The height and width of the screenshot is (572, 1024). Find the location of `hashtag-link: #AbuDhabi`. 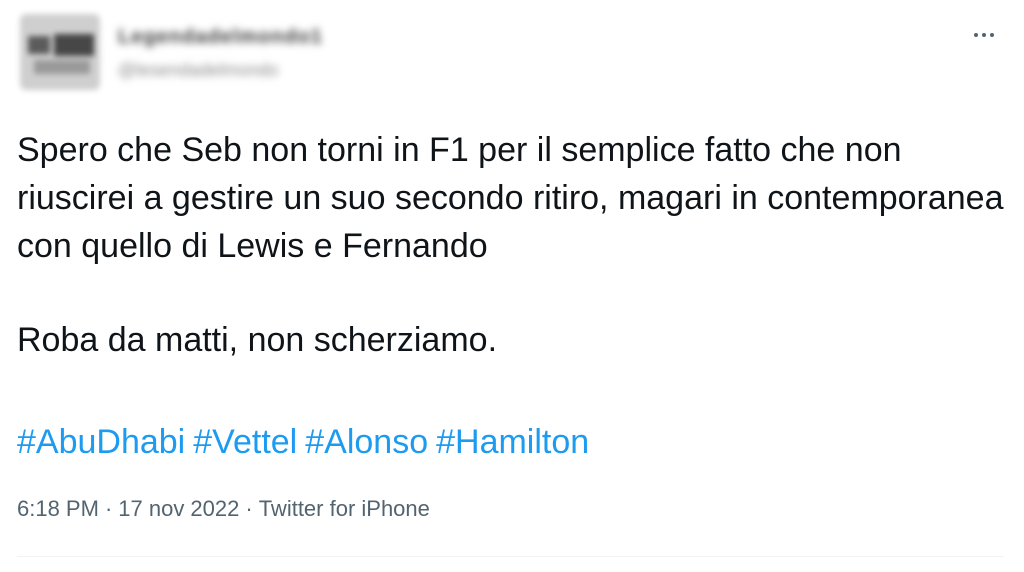

hashtag-link: #AbuDhabi is located at coordinates (101, 442).